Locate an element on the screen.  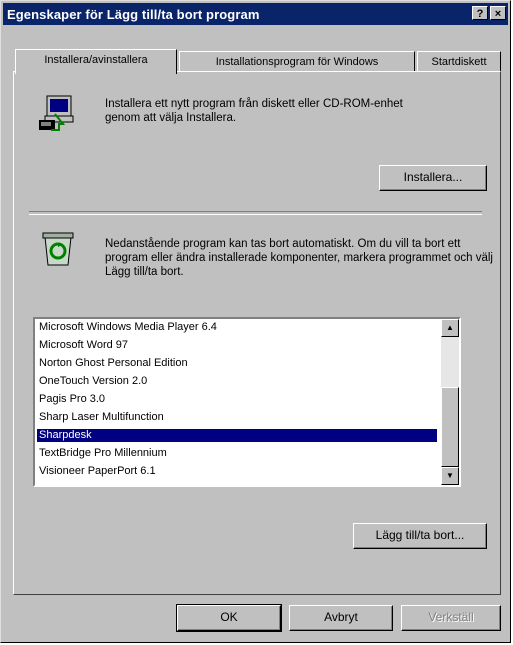
tab-windows-setup-label: Installationsprogram för Windows is located at coordinates (297, 62).